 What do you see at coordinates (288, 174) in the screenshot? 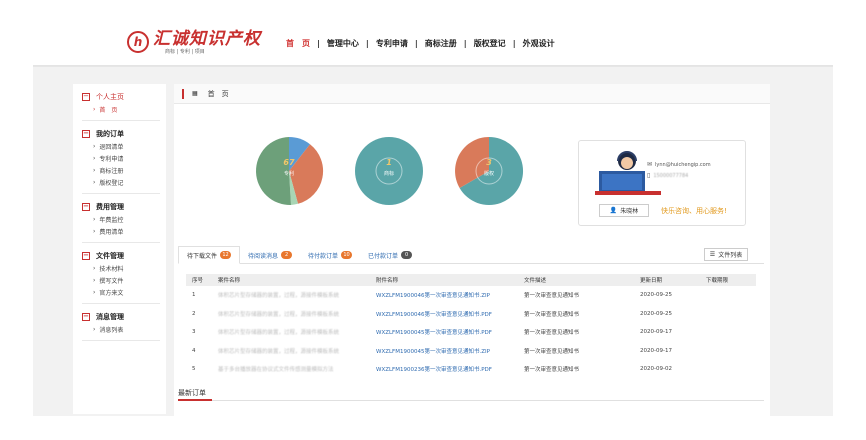
I see `stat-label: 专利` at bounding box center [288, 174].